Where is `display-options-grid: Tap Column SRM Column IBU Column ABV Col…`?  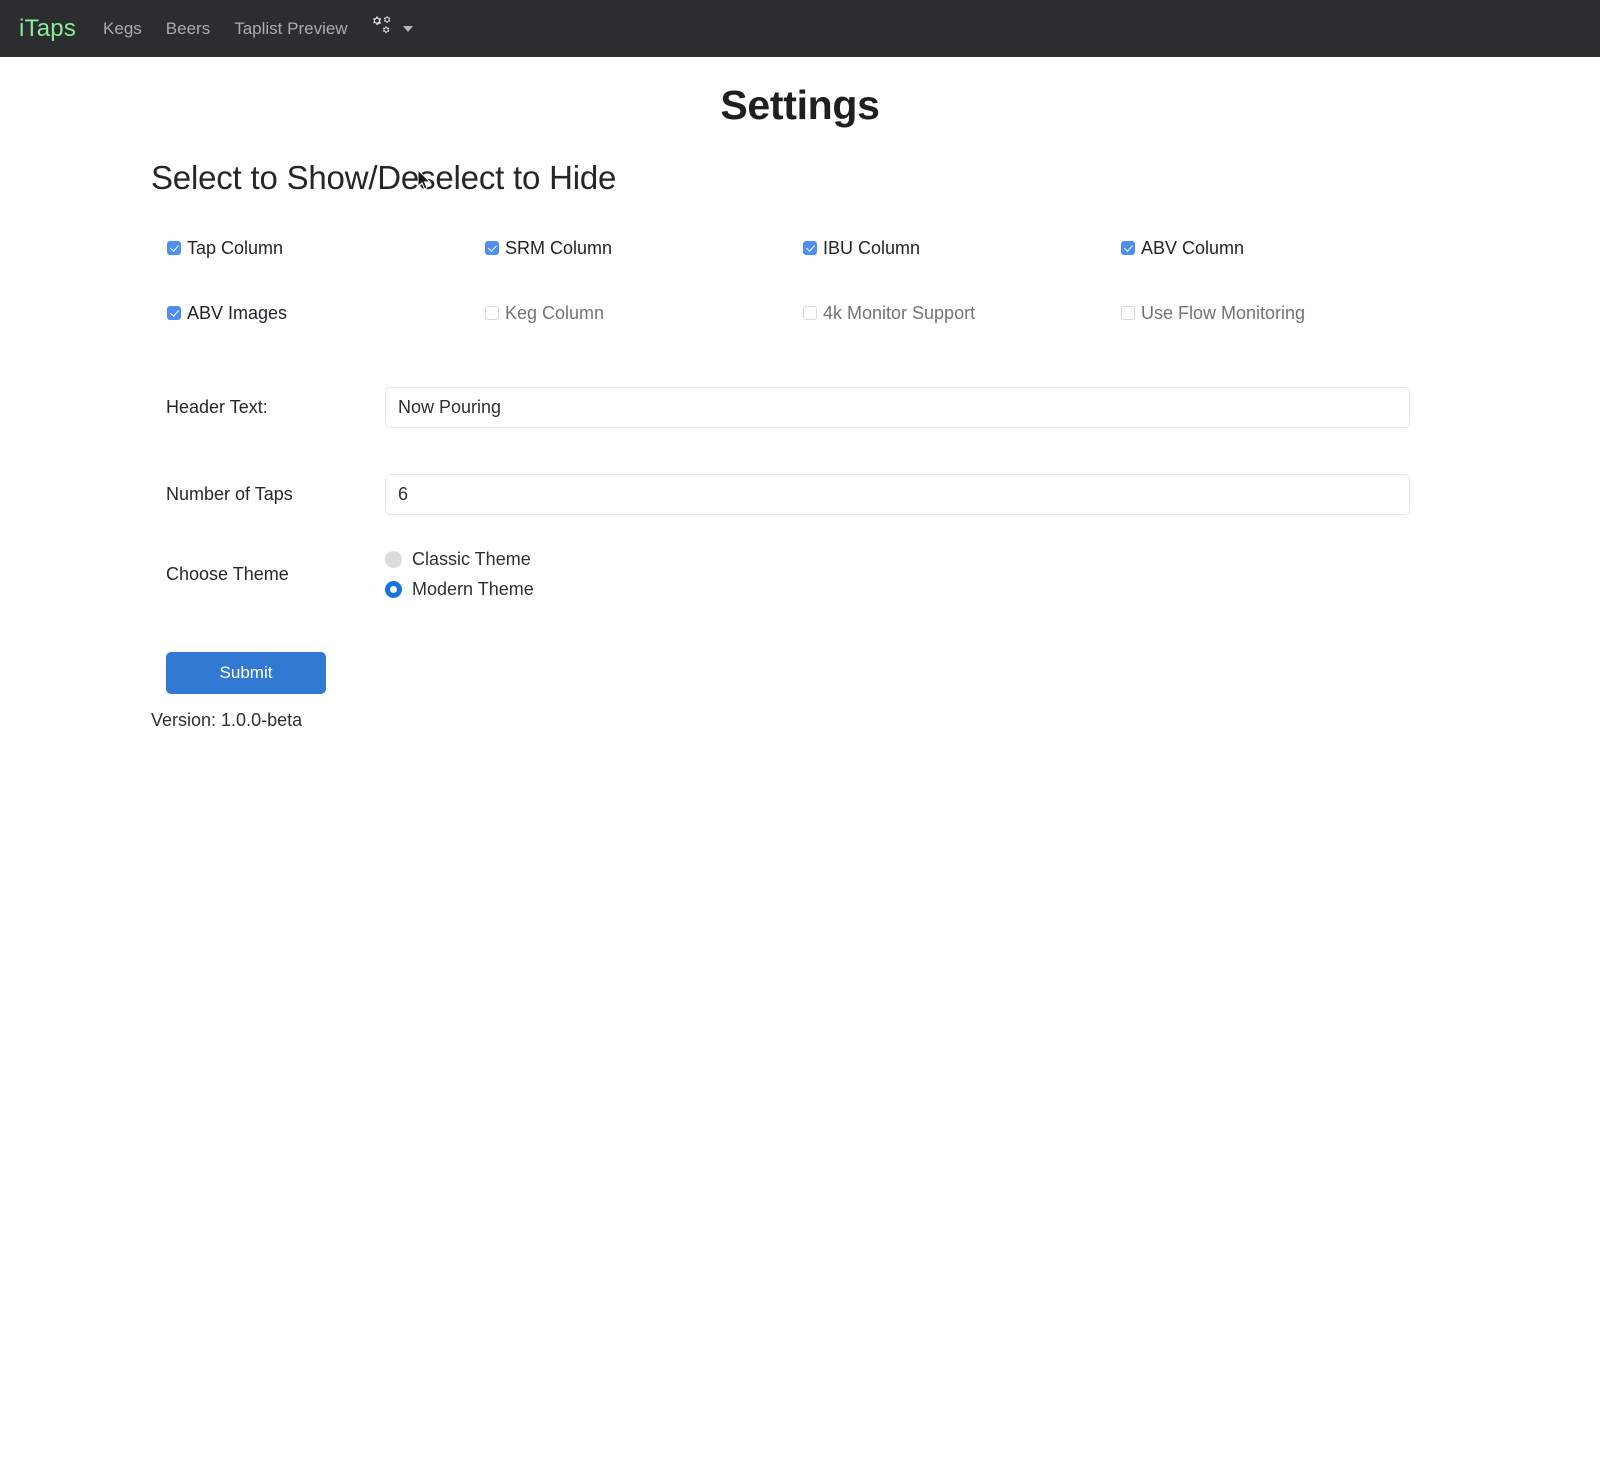 display-options-grid: Tap Column SRM Column IBU Column ABV Col… is located at coordinates (800, 259).